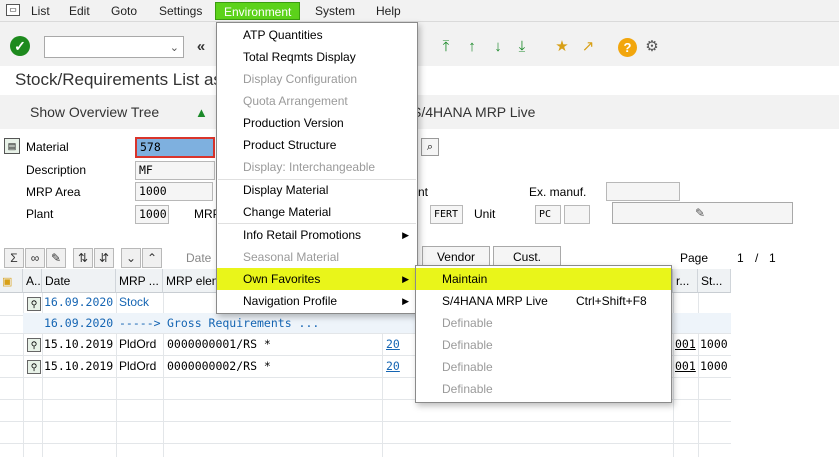 This screenshot has height=457, width=839. What do you see at coordinates (280, 123) in the screenshot?
I see `menu-item-production-version: Production Version` at bounding box center [280, 123].